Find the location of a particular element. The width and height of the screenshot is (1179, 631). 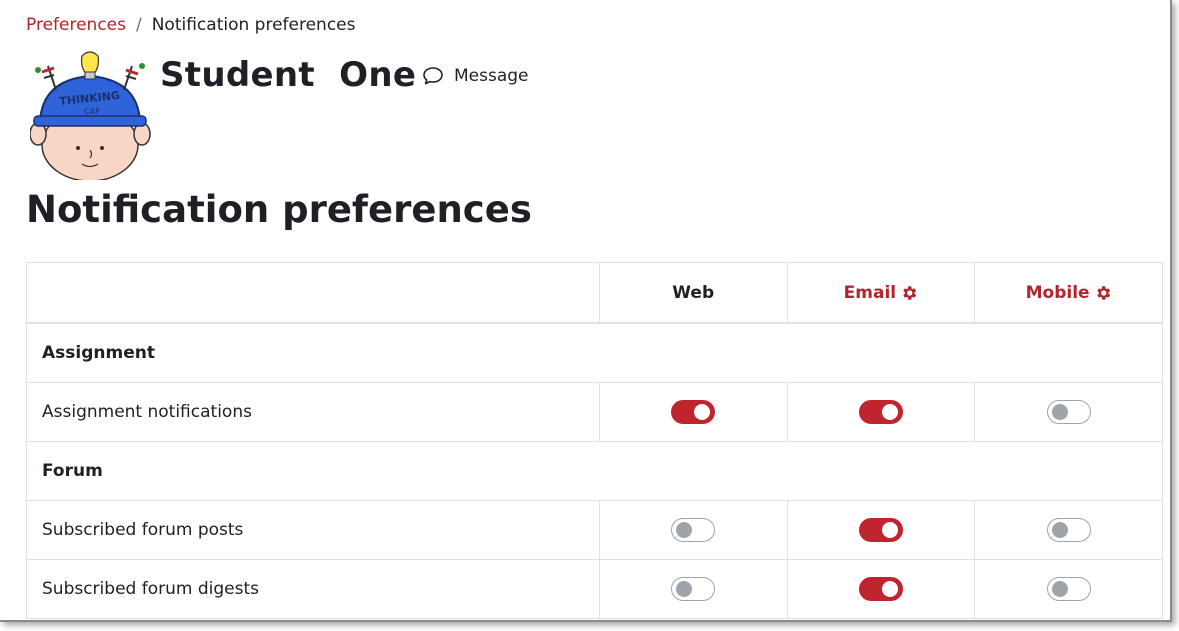

mobile-settings-link: Mobile is located at coordinates (1069, 293).